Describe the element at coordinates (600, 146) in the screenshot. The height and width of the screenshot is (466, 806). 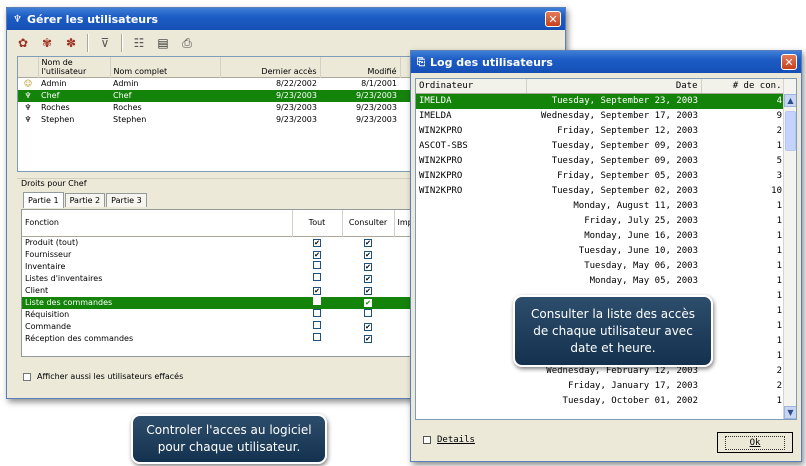
I see `log-row: ASCOT-SBS Tuesday, September 09, 2003 1` at that location.